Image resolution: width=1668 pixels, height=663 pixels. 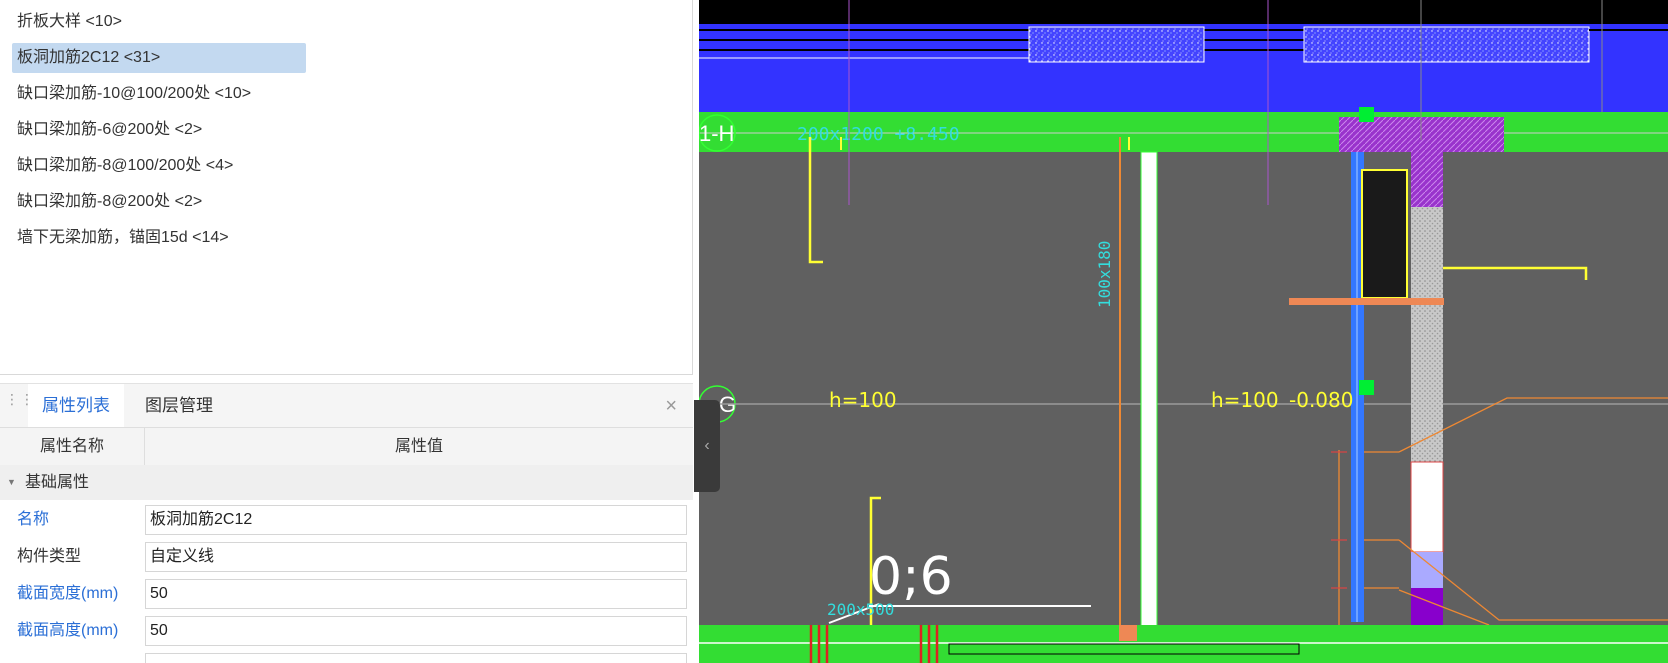 What do you see at coordinates (109, 130) in the screenshot?
I see `list-item: 缺口梁加筋-6@200处 <2>` at bounding box center [109, 130].